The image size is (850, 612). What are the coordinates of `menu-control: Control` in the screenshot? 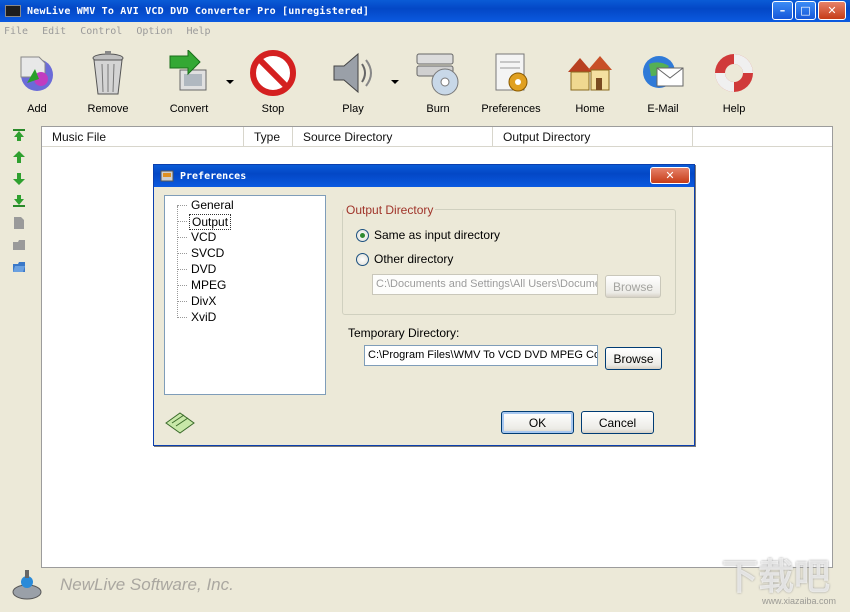 It's located at (101, 31).